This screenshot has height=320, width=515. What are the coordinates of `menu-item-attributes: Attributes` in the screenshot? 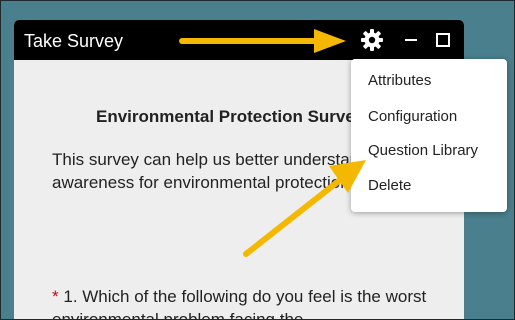 It's located at (399, 80).